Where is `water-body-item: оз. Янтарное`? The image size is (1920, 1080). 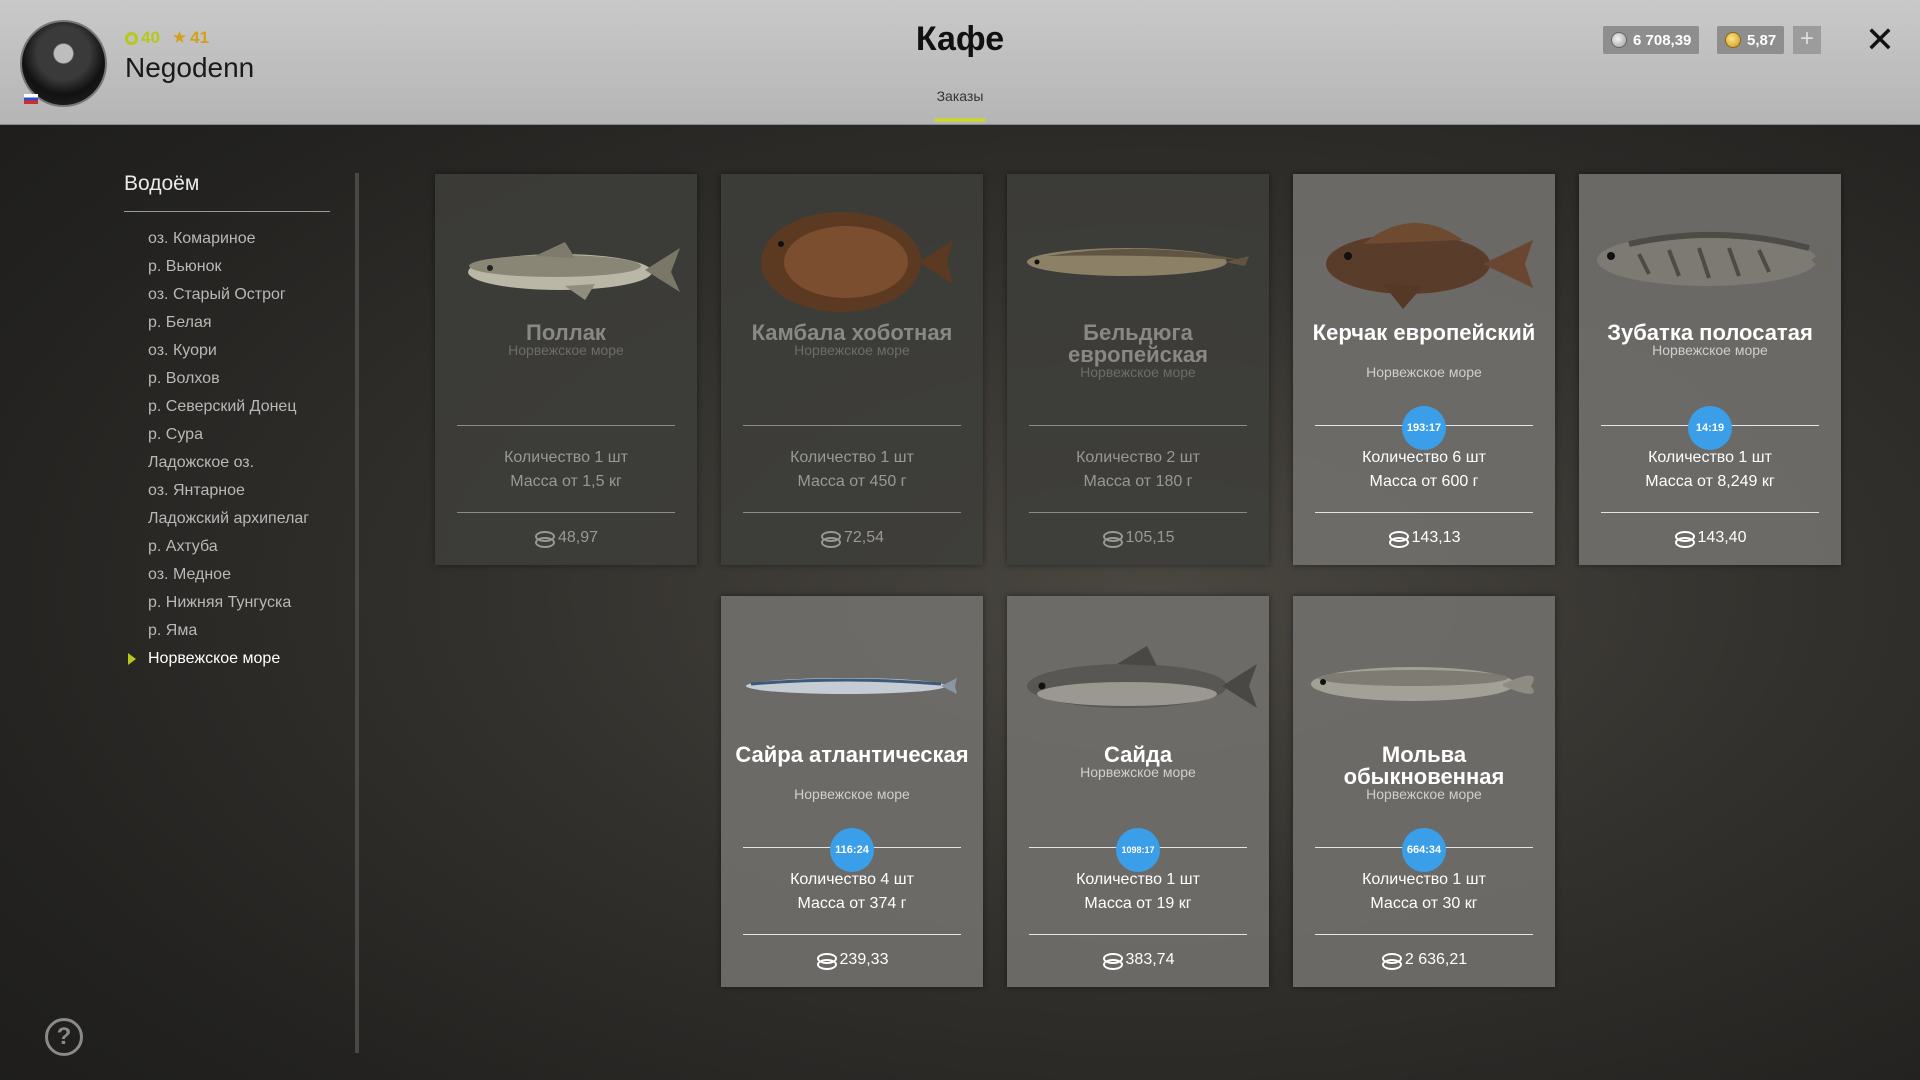
water-body-item: оз. Янтарное is located at coordinates (228, 491).